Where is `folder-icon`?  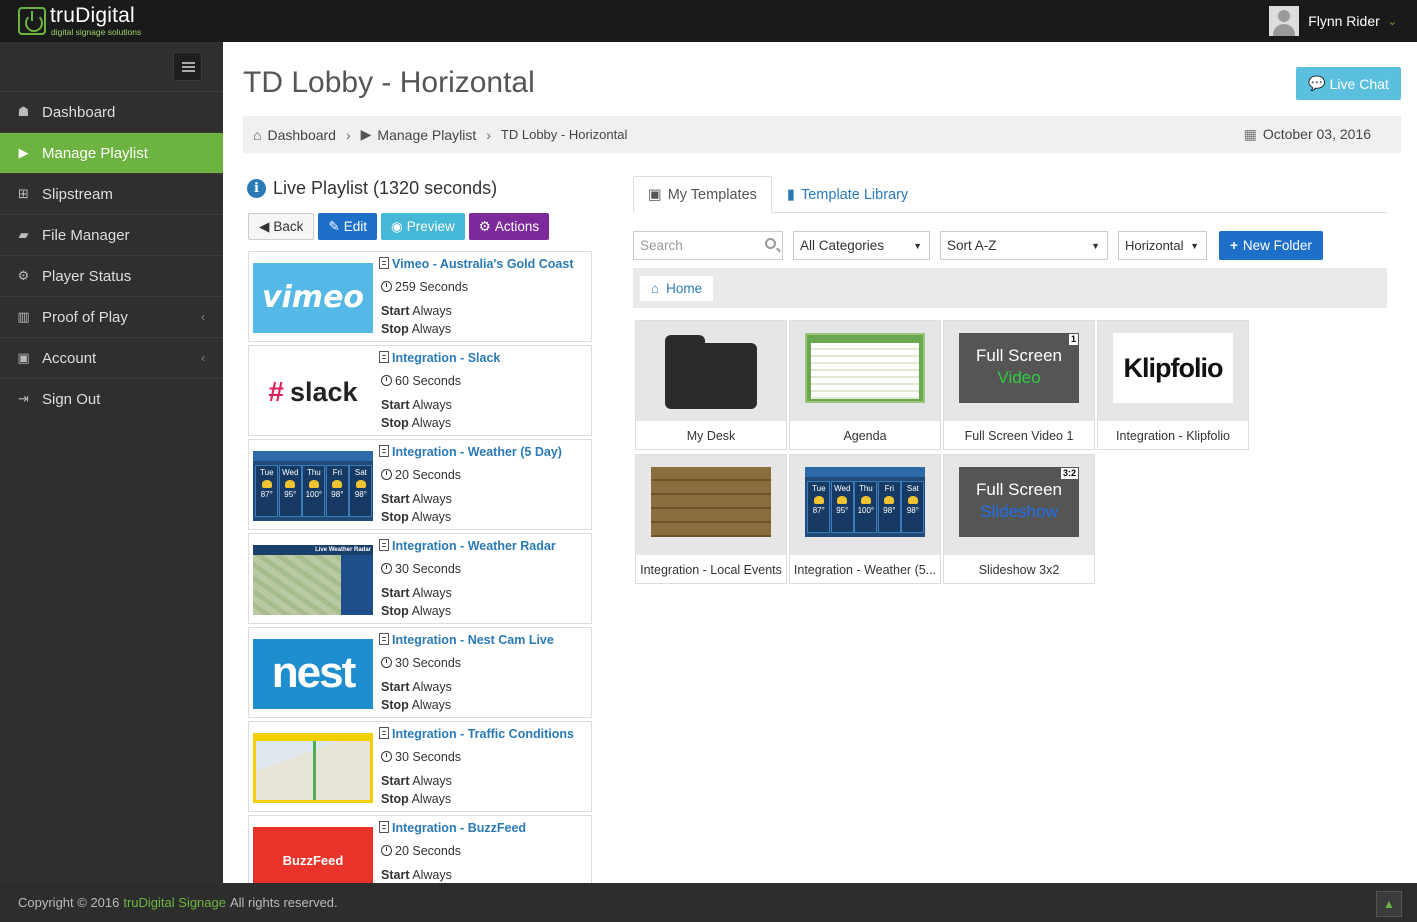 folder-icon is located at coordinates (711, 372).